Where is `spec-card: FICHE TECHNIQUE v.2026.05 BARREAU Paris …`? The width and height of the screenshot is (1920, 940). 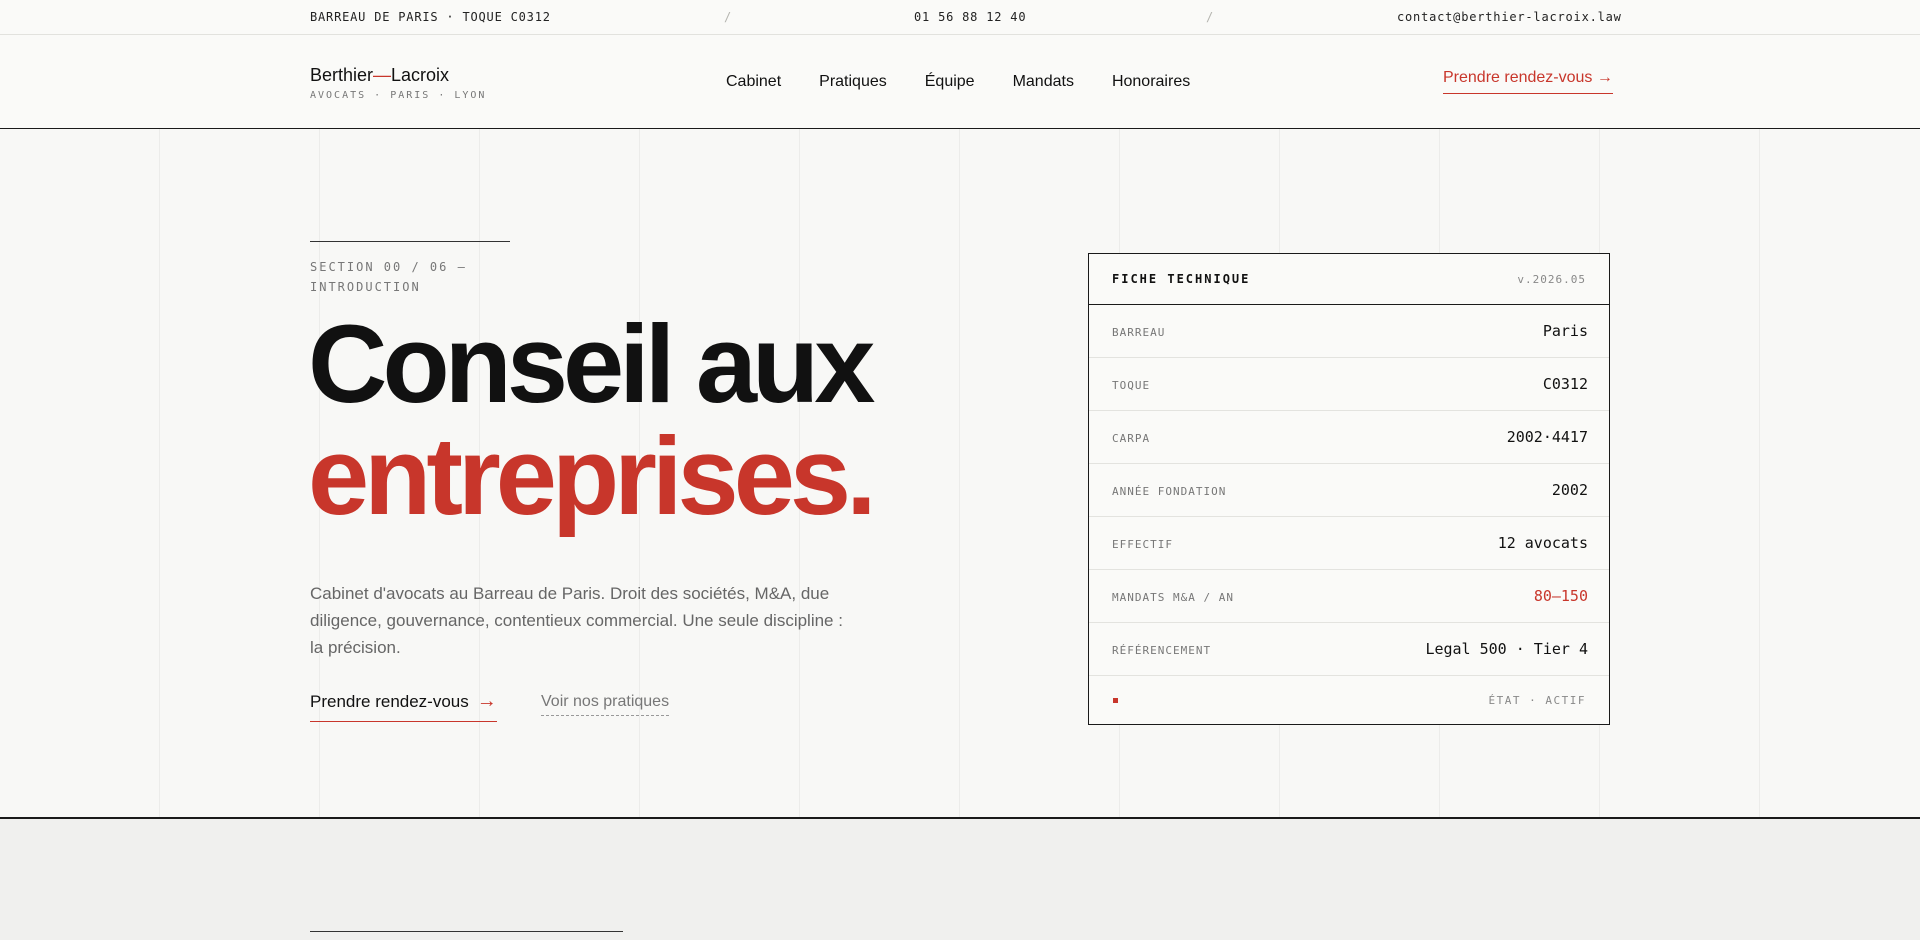 spec-card: FICHE TECHNIQUE v.2026.05 BARREAU Paris … is located at coordinates (1349, 489).